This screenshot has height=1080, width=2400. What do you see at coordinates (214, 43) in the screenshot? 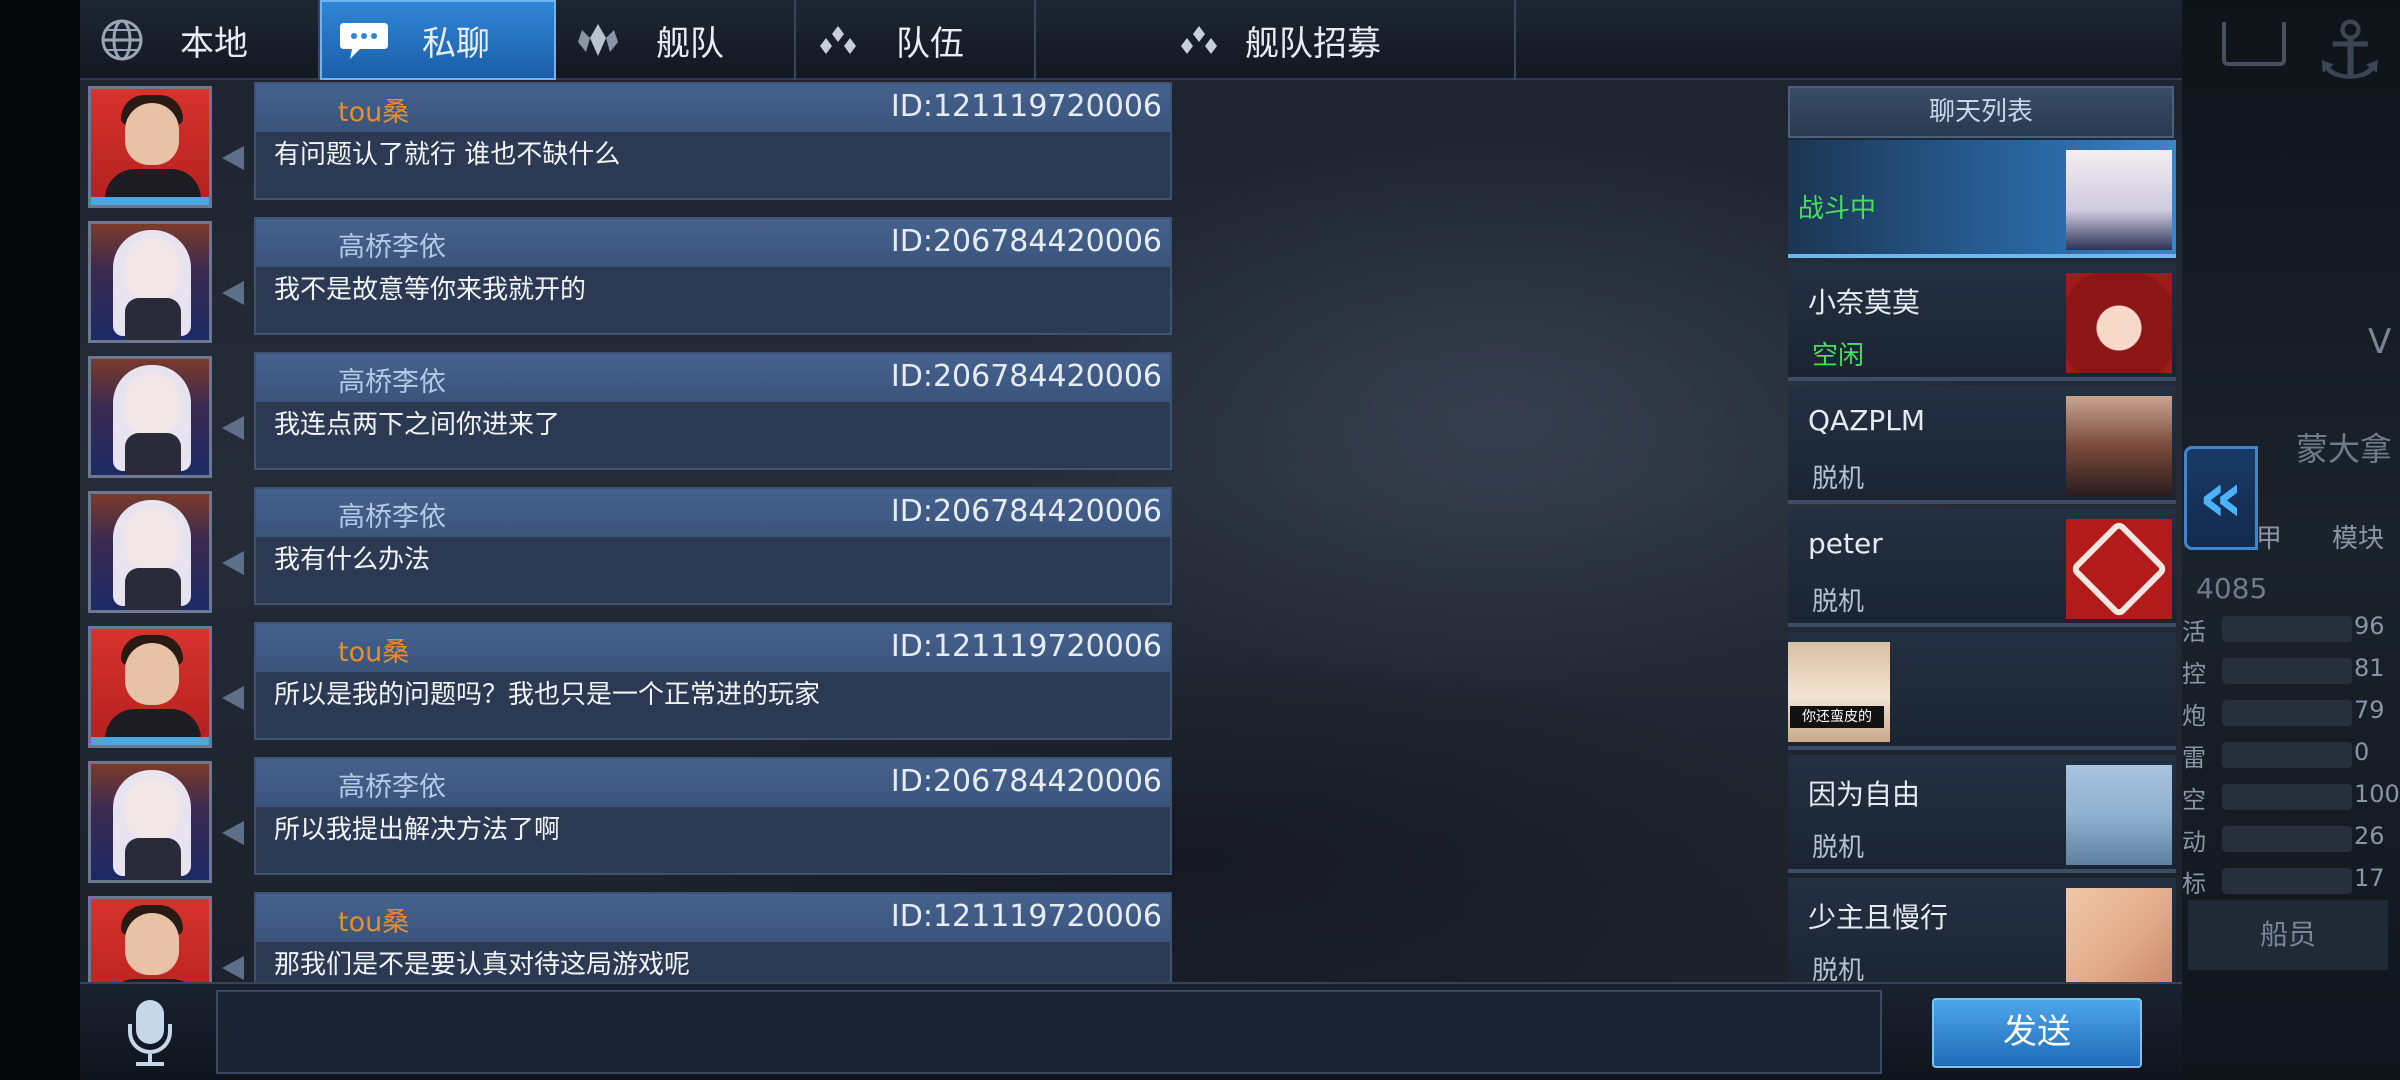
I see `tab-label: 本地` at bounding box center [214, 43].